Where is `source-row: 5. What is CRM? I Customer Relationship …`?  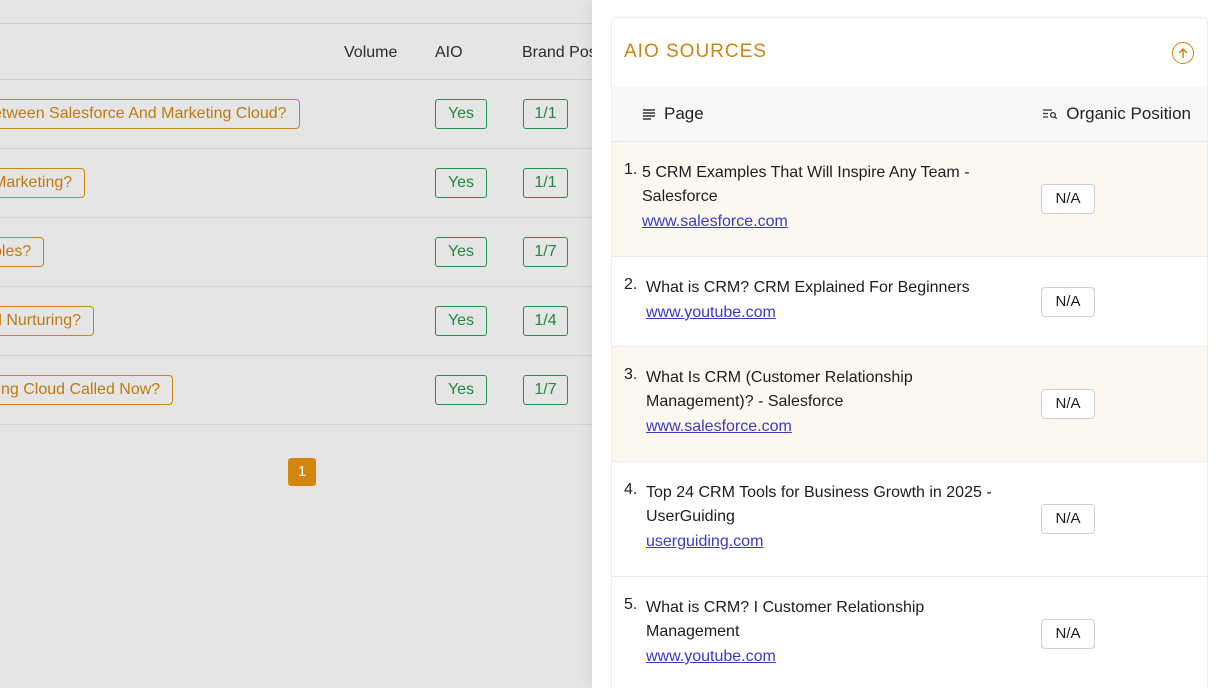 source-row: 5. What is CRM? I Customer Relationship … is located at coordinates (909, 632).